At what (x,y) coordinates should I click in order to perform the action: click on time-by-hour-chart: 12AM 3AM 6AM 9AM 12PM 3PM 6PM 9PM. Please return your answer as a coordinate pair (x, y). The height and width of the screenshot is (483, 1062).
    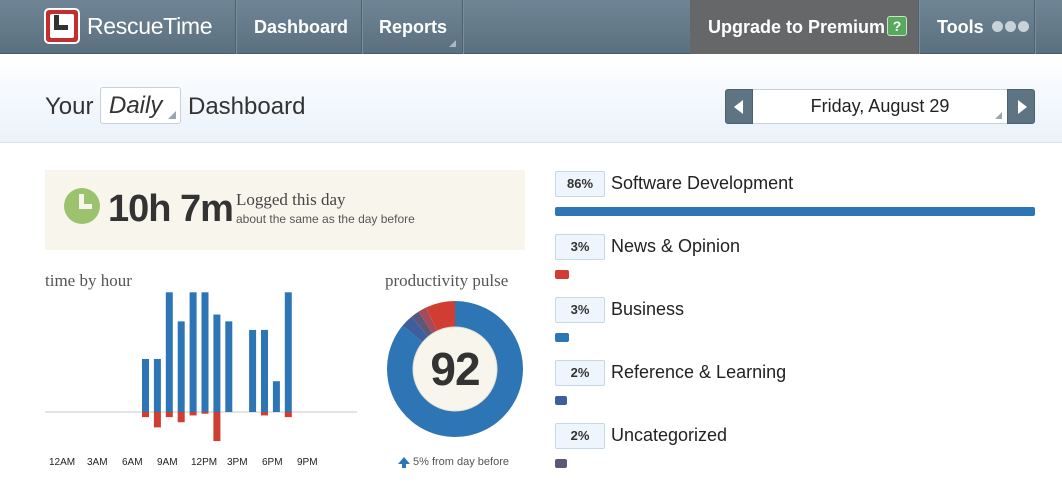
    Looking at the image, I should click on (201, 380).